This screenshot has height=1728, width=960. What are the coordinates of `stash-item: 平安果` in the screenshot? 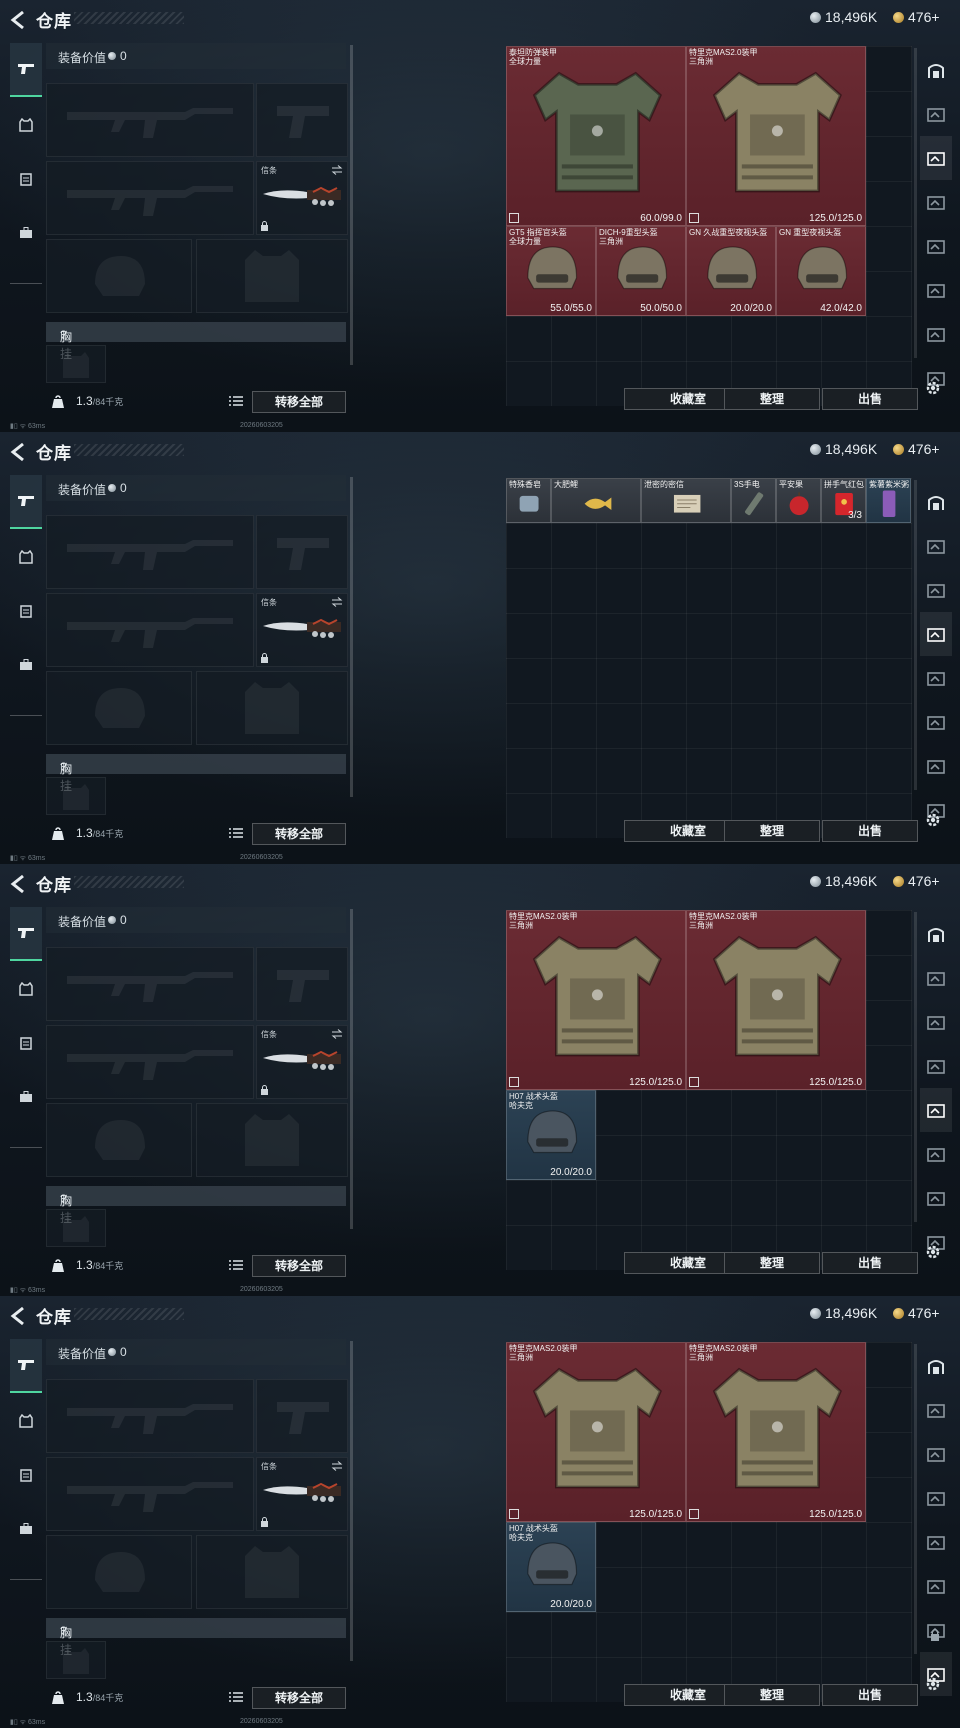 It's located at (798, 500).